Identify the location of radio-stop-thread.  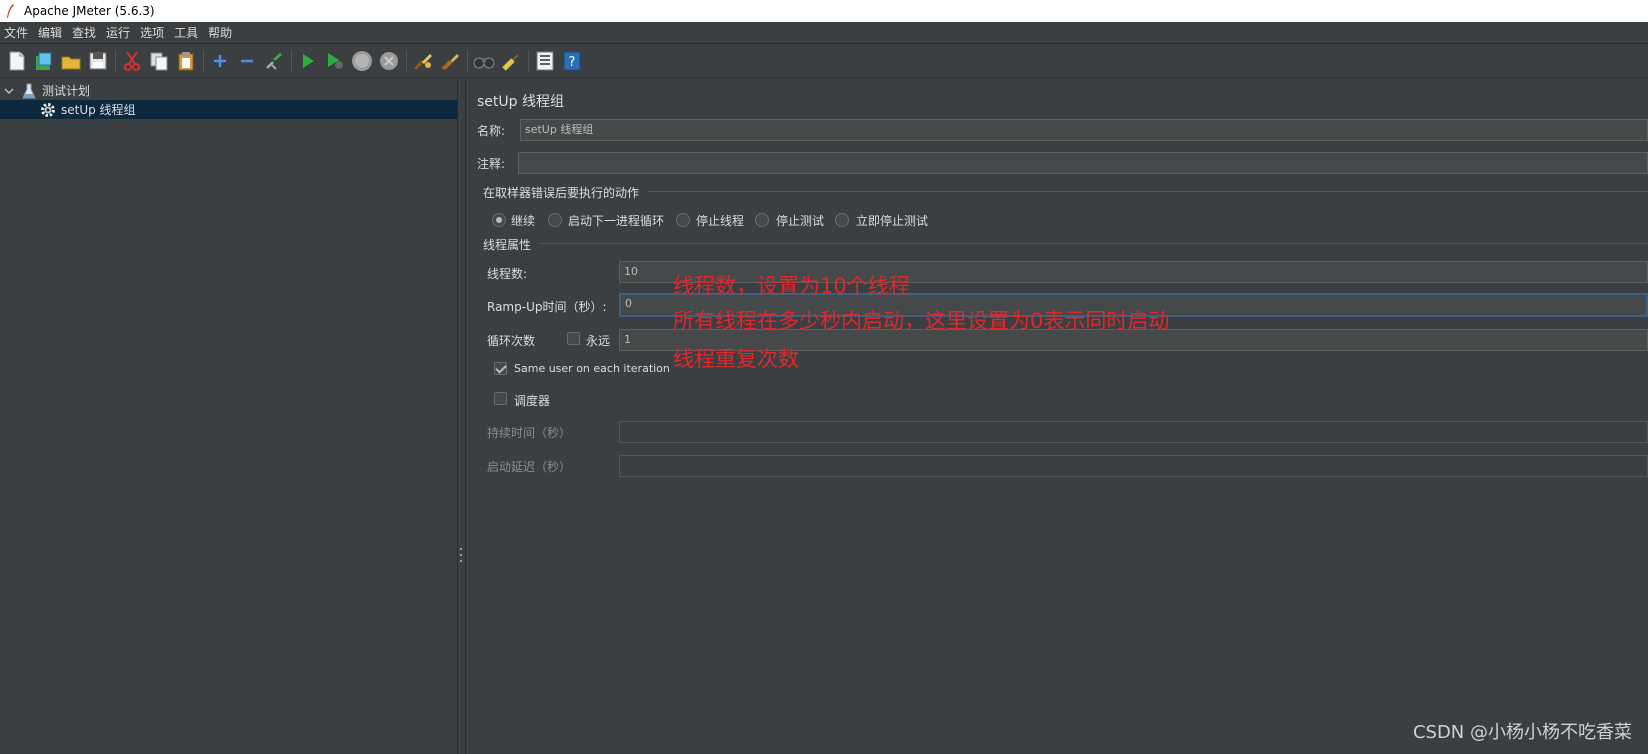
(683, 220).